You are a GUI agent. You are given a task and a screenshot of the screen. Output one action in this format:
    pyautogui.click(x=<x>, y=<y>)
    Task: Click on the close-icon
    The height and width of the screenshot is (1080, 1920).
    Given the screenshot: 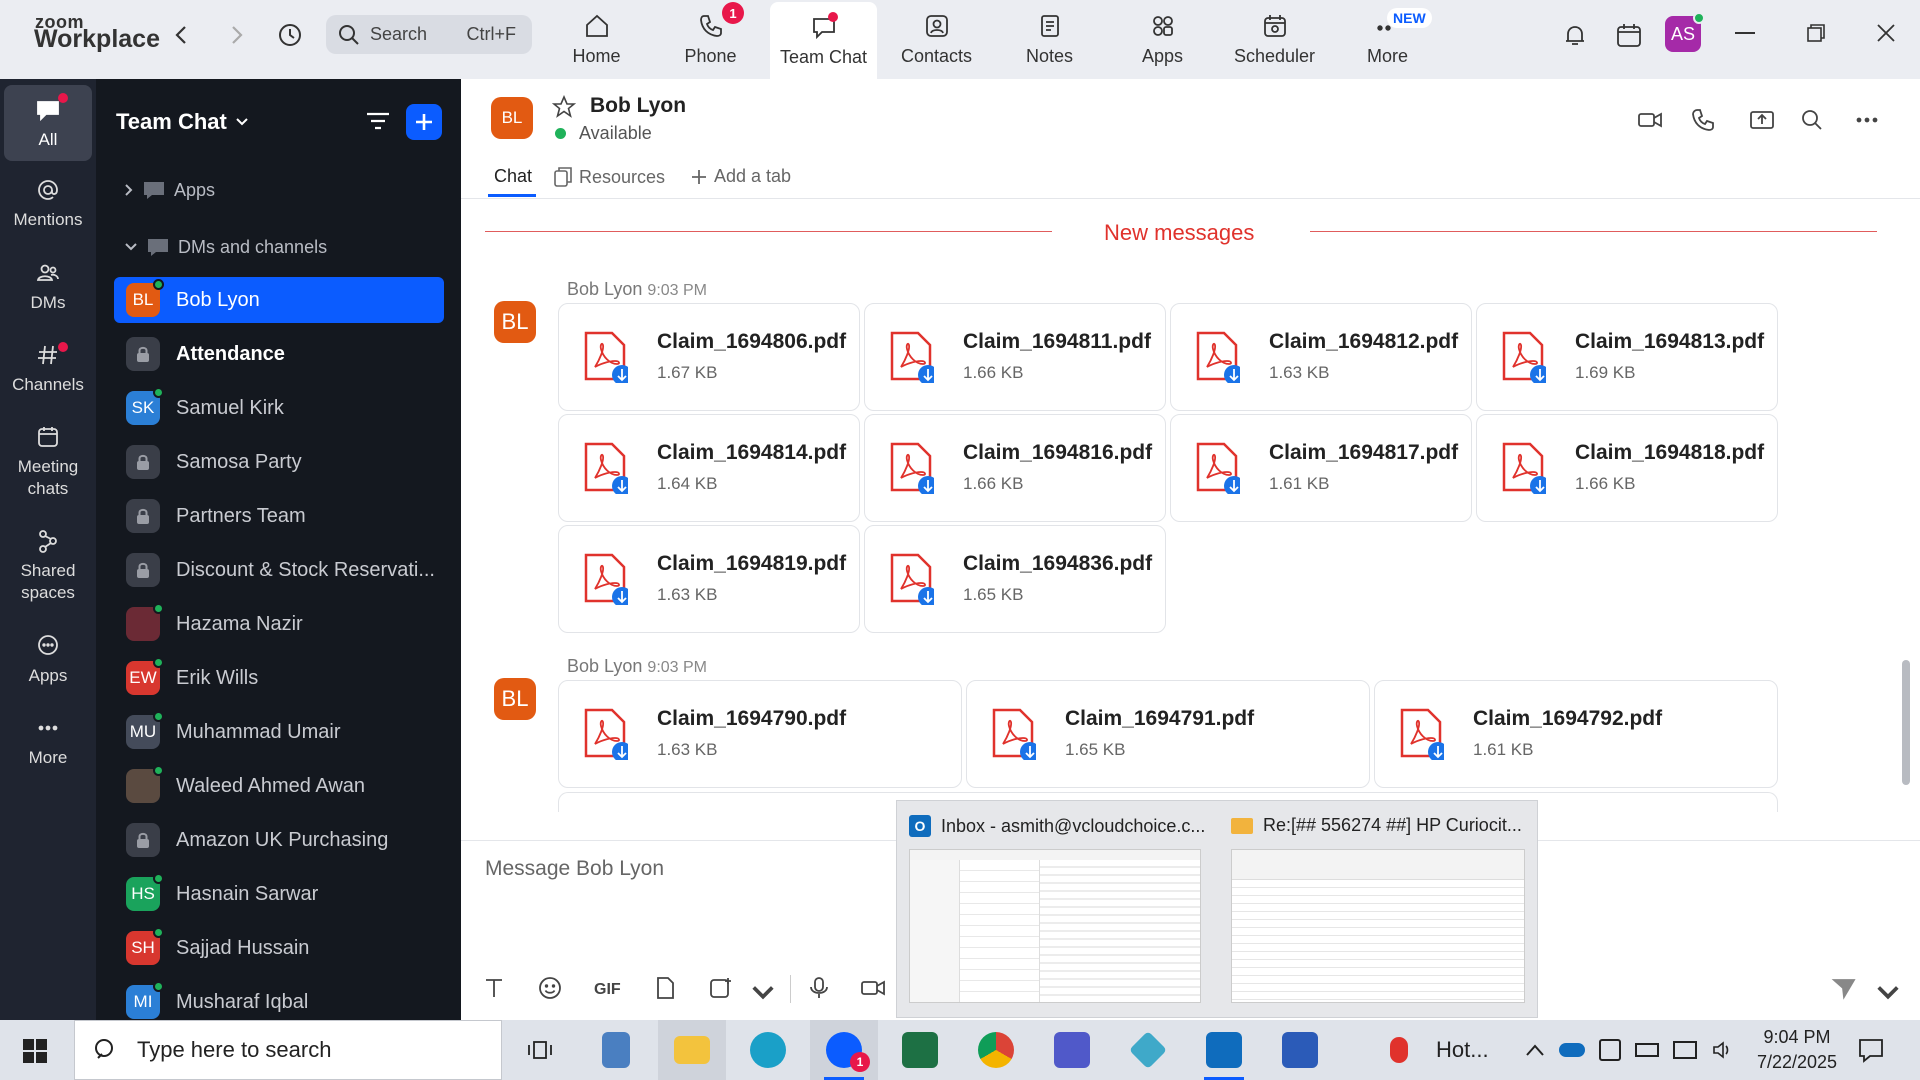 What is the action you would take?
    pyautogui.click(x=1886, y=33)
    